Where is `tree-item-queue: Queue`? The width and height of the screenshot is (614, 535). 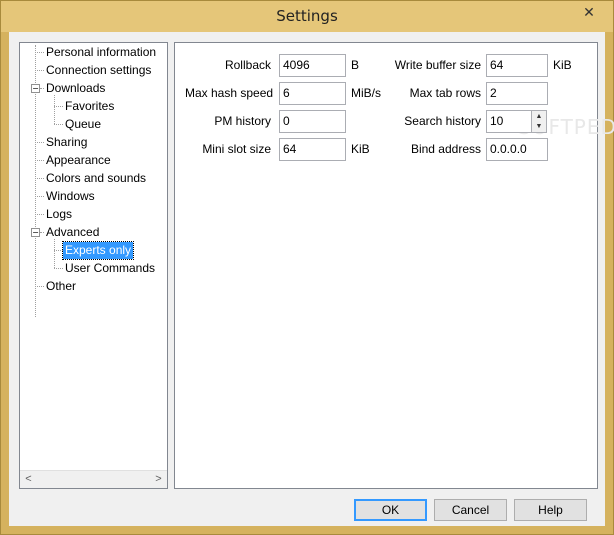
tree-item-queue: Queue is located at coordinates (83, 124).